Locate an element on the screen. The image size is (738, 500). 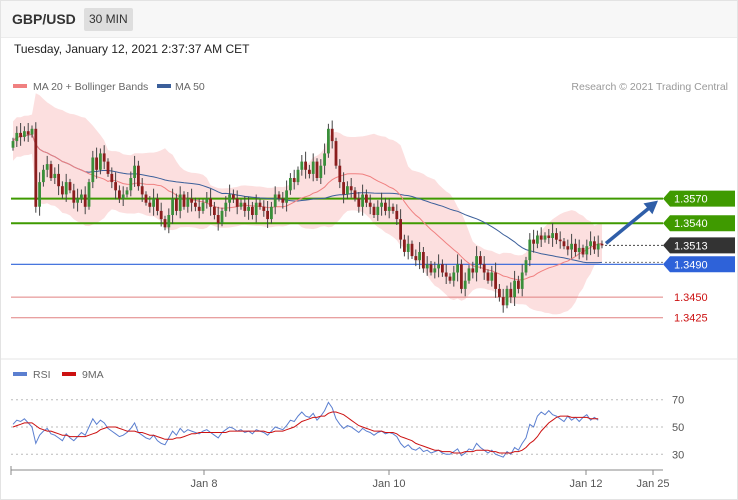
time-axis: Jan 8 Jan 10 Jan 12 Jan 25 is located at coordinates (340, 478).